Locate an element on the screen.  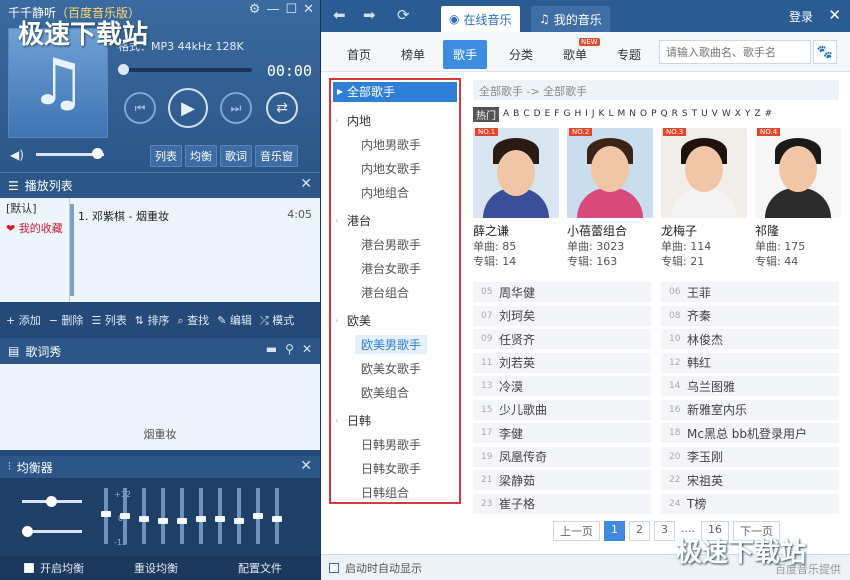
forward-icon: ➡ is located at coordinates (369, 15).